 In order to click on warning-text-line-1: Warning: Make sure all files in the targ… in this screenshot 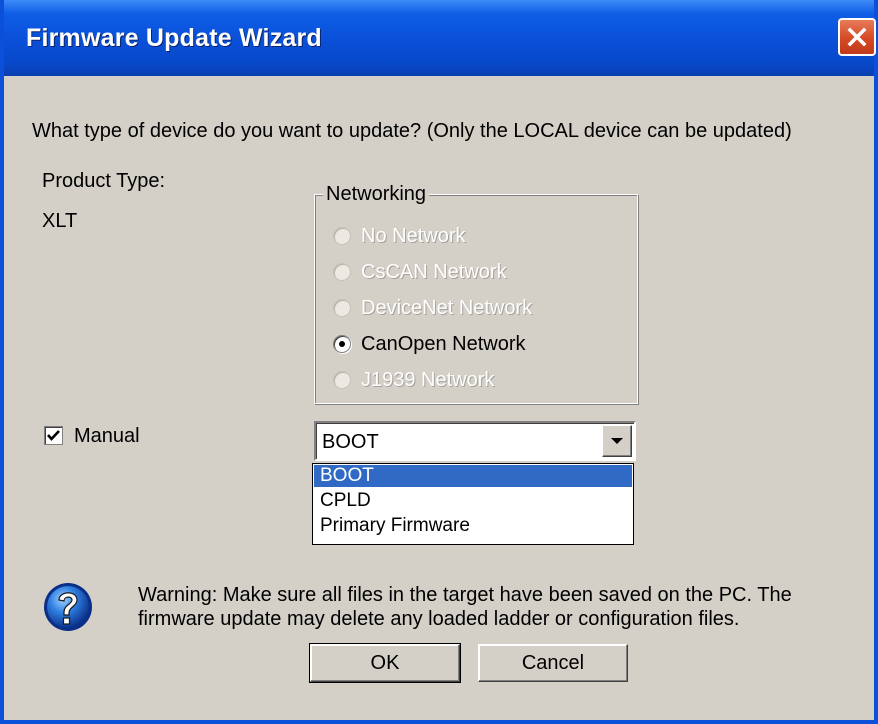, I will do `click(465, 595)`.